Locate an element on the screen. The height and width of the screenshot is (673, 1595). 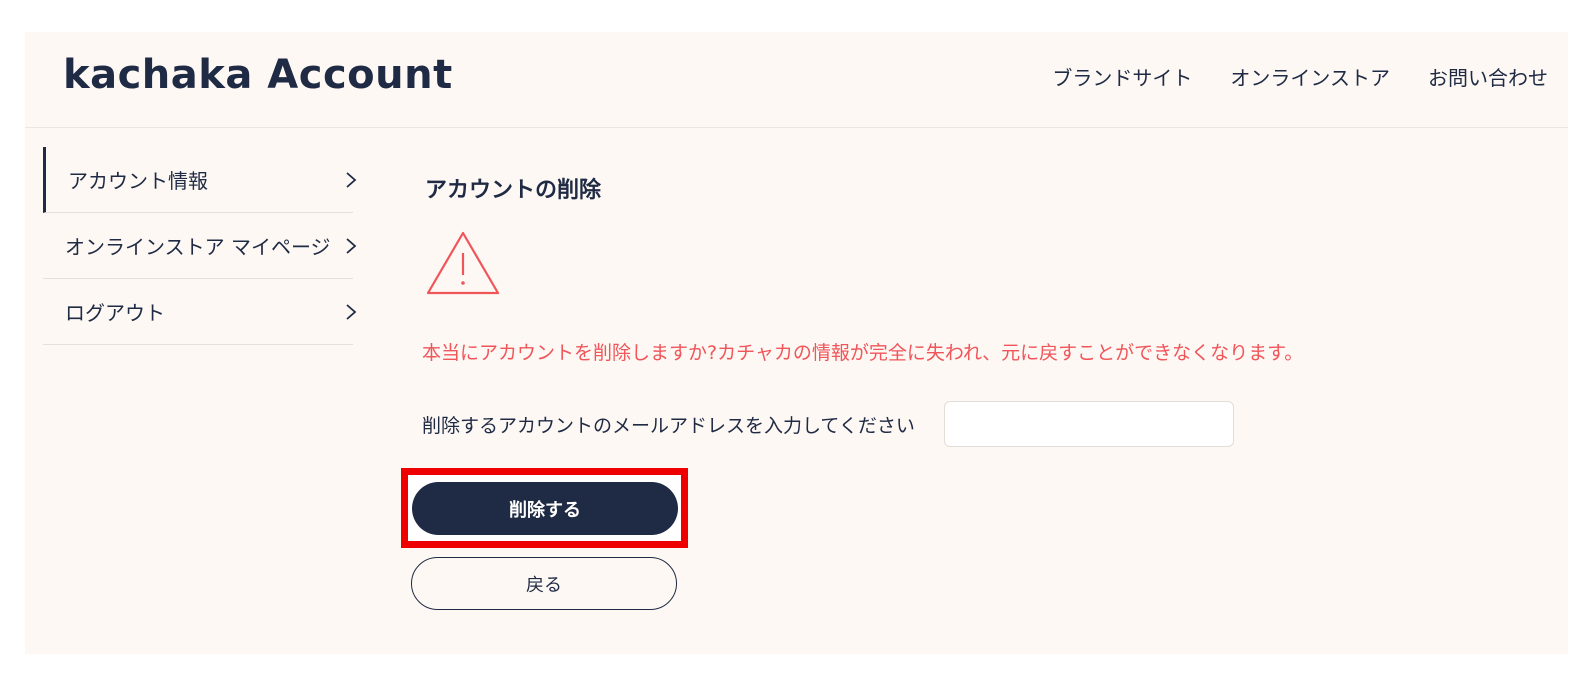
sidebar-item-online-store-mypage: オンラインストア マイページ is located at coordinates (200, 246).